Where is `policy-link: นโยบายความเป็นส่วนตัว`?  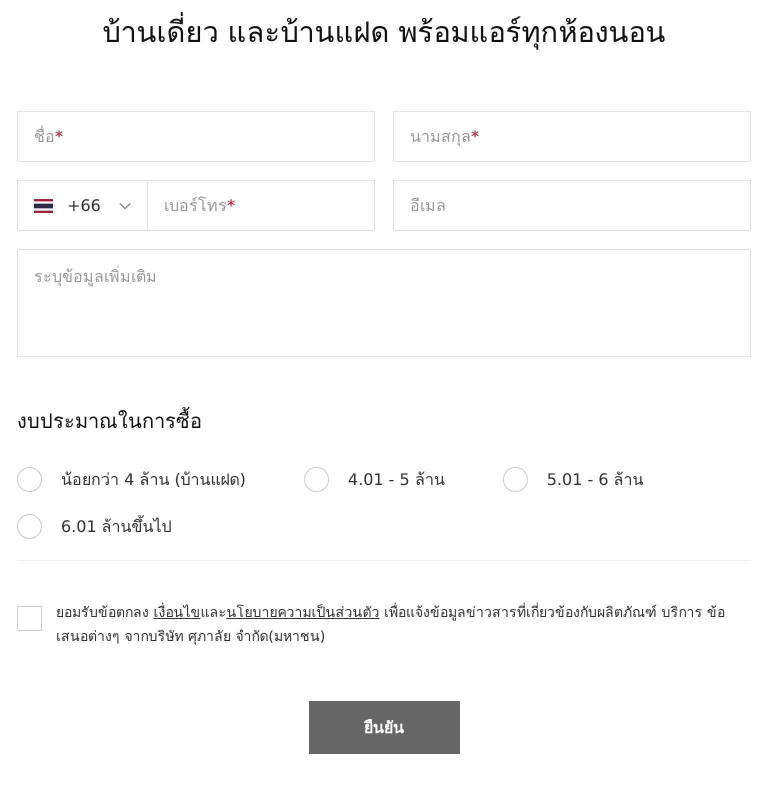 policy-link: นโยบายความเป็นส่วนตัว is located at coordinates (303, 613).